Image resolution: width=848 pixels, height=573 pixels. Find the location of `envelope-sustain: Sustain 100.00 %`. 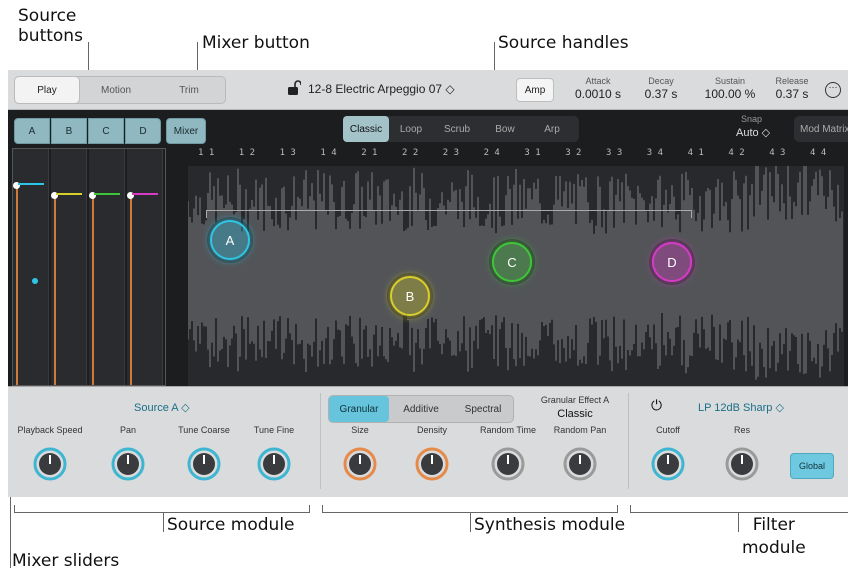

envelope-sustain: Sustain 100.00 % is located at coordinates (730, 88).